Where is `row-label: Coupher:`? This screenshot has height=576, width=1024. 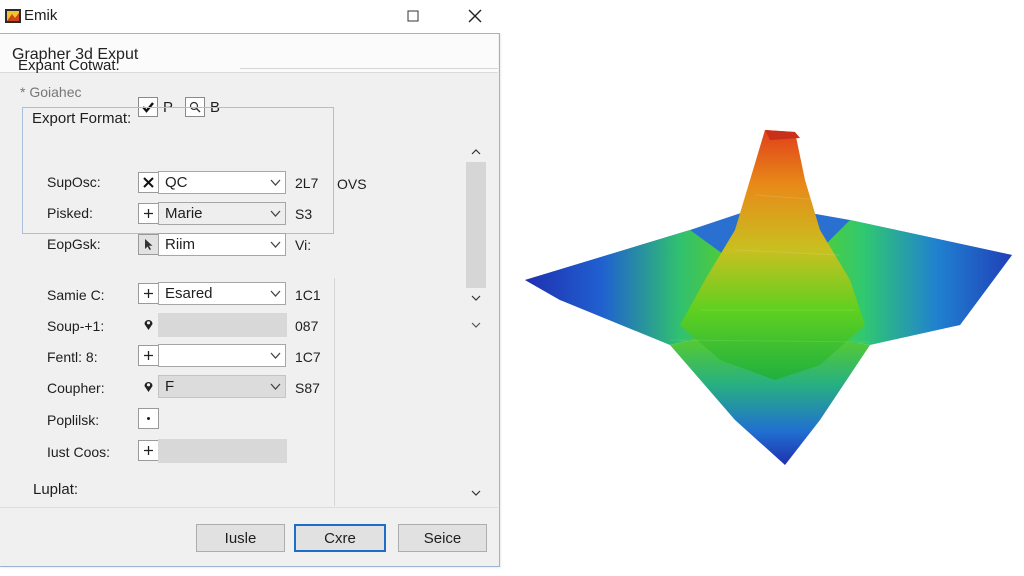 row-label: Coupher: is located at coordinates (76, 388).